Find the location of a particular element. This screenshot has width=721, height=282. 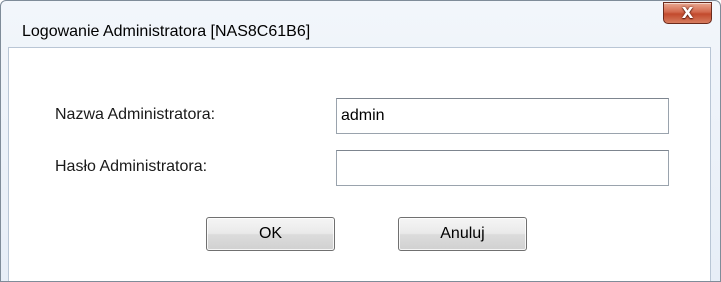

password-input is located at coordinates (502, 168).